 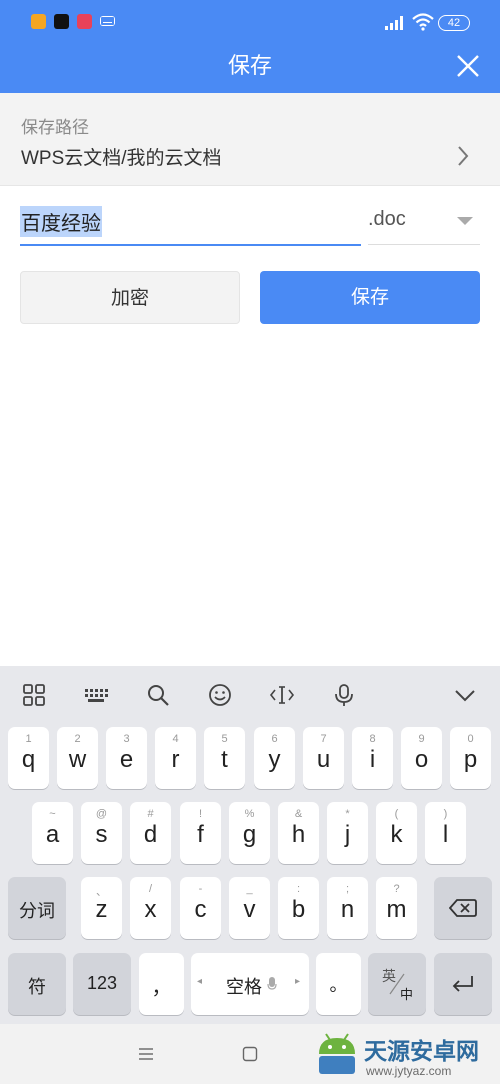 I want to click on title-bar: 42 保存, so click(x=250, y=46).